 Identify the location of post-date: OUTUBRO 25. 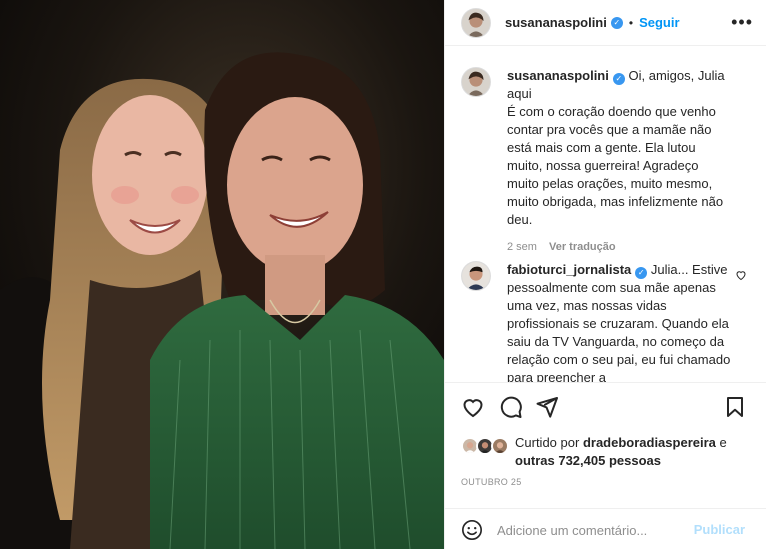
(491, 482).